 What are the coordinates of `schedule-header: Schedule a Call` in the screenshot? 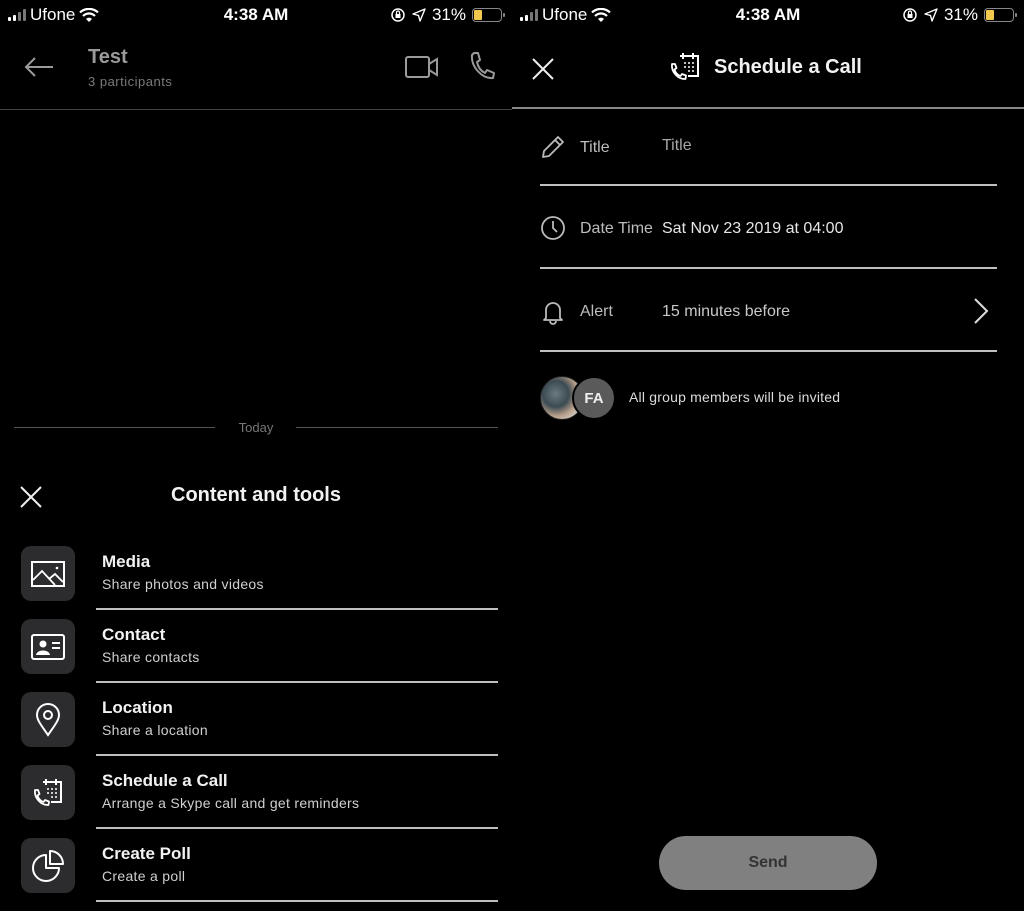 It's located at (768, 72).